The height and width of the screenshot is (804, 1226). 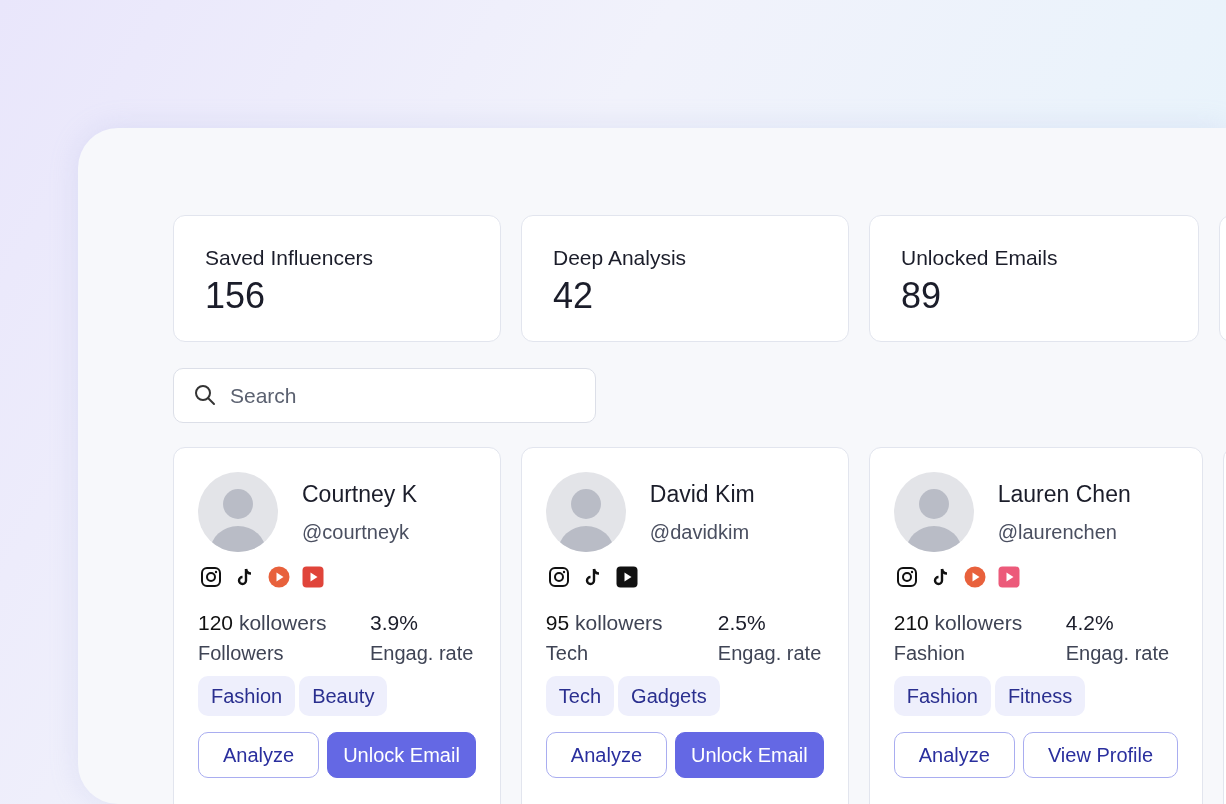 What do you see at coordinates (360, 494) in the screenshot?
I see `influencer-name: Courtney K` at bounding box center [360, 494].